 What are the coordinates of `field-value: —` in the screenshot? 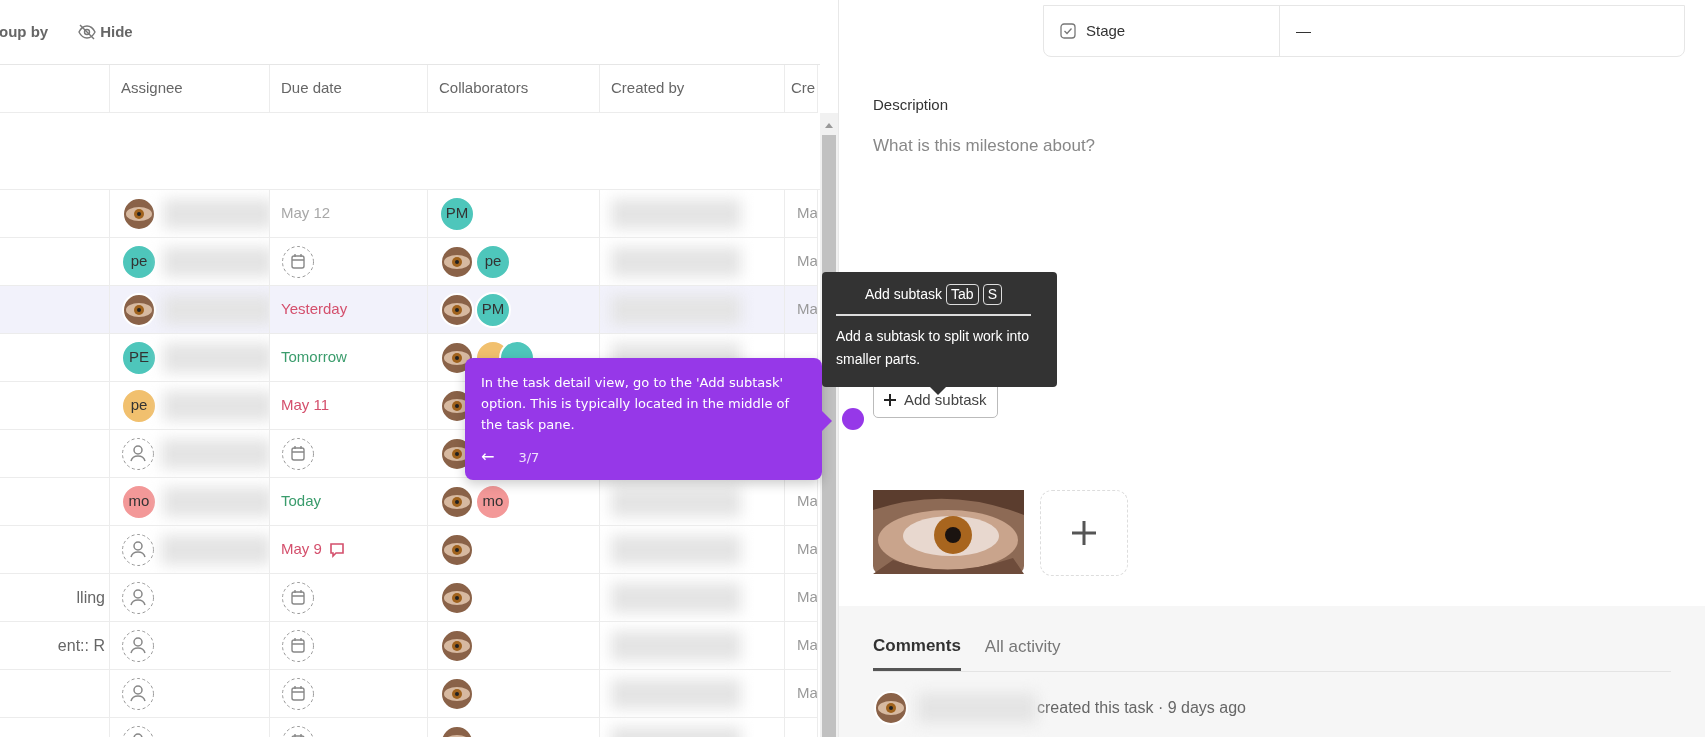 It's located at (1303, 30).